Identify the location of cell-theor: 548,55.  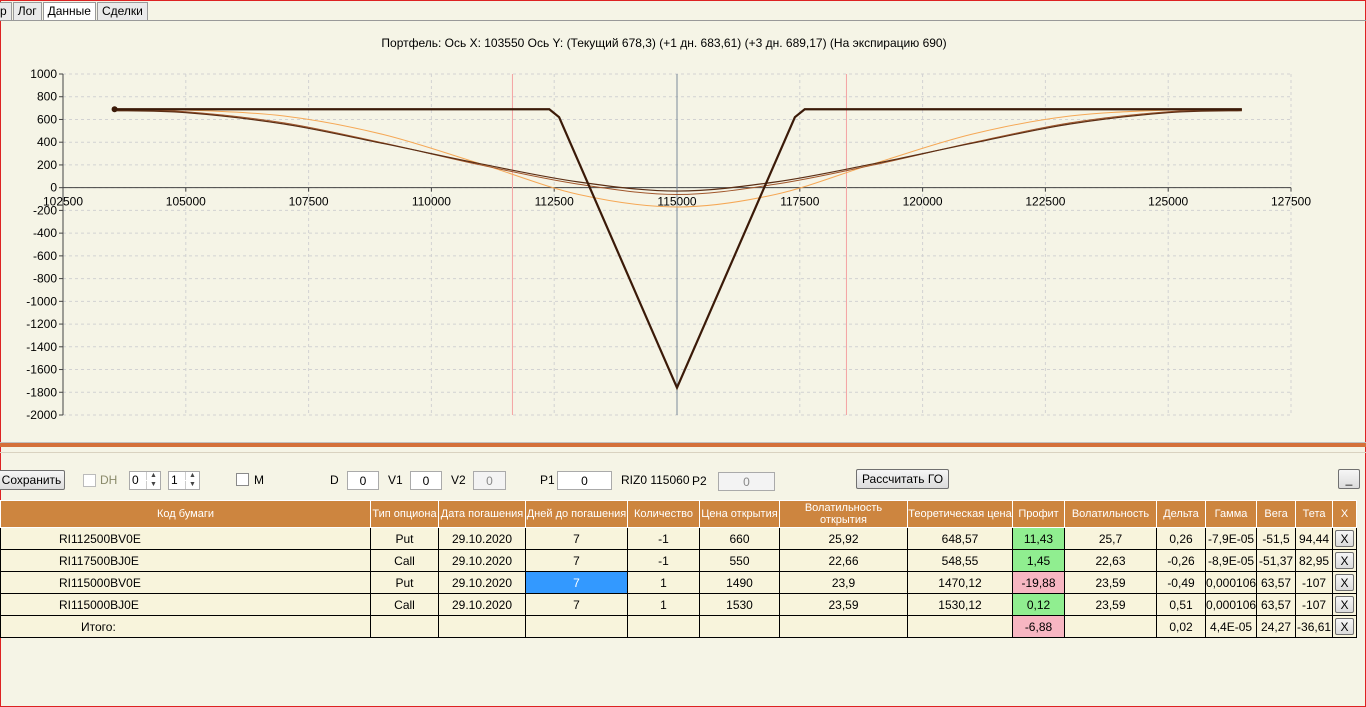
(960, 560).